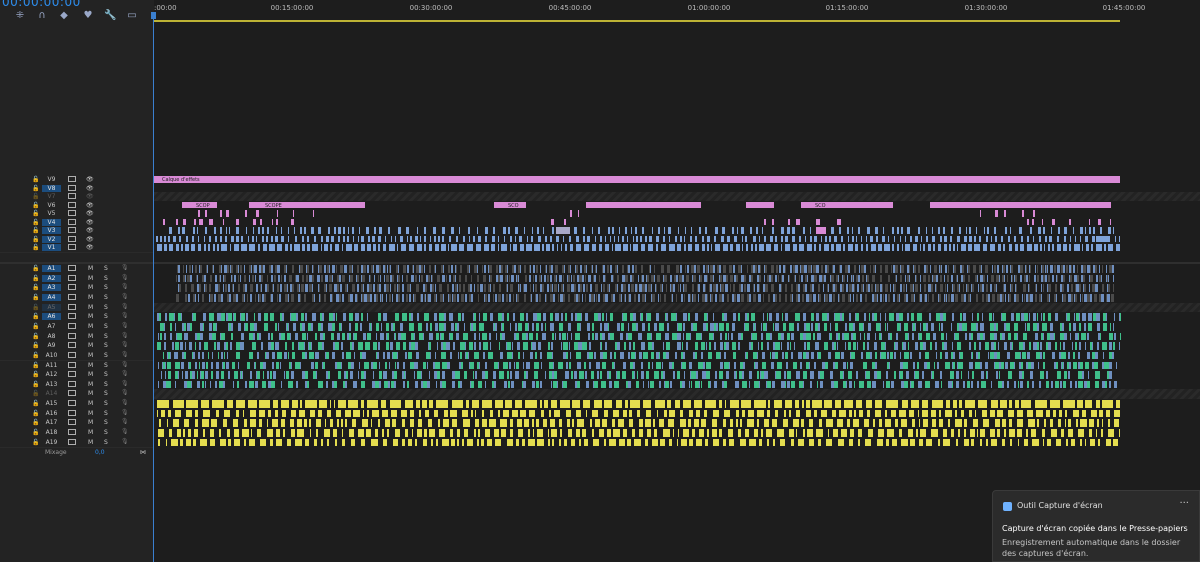 The width and height of the screenshot is (1200, 562). Describe the element at coordinates (600, 263) in the screenshot. I see `video-audio-divider` at that location.